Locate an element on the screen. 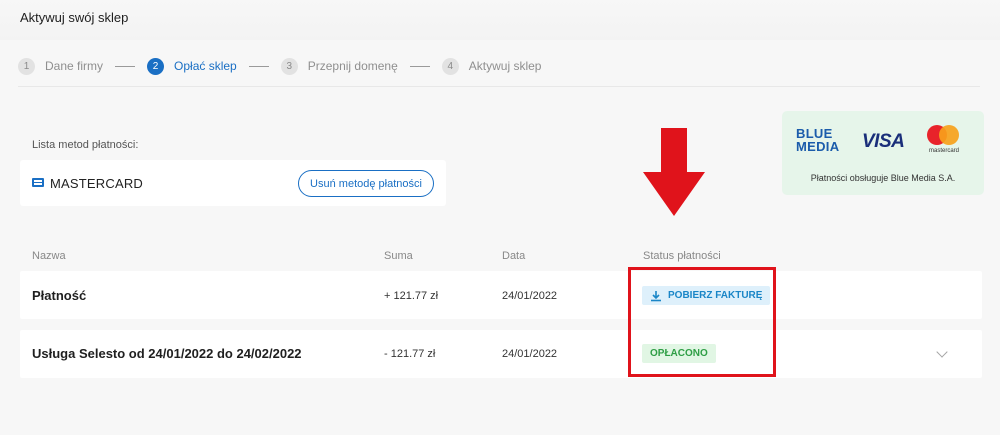 The height and width of the screenshot is (435, 1000). credit-card-icon is located at coordinates (38, 182).